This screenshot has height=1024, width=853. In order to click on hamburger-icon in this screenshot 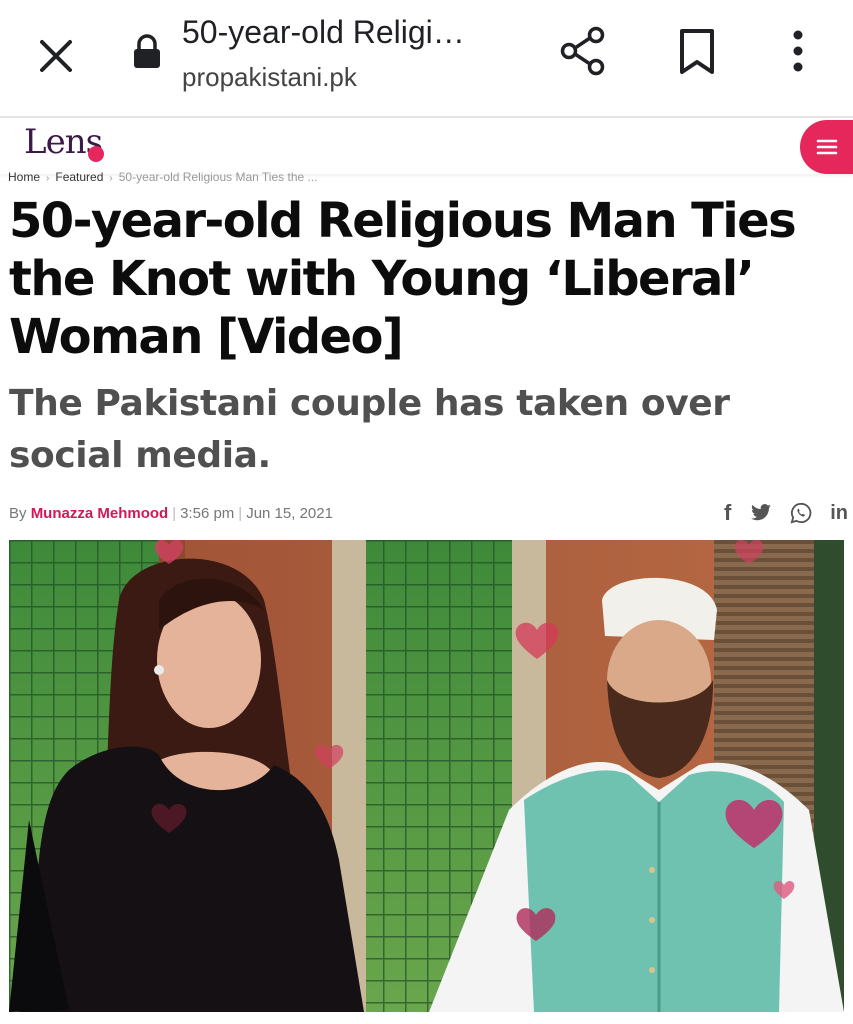, I will do `click(827, 147)`.